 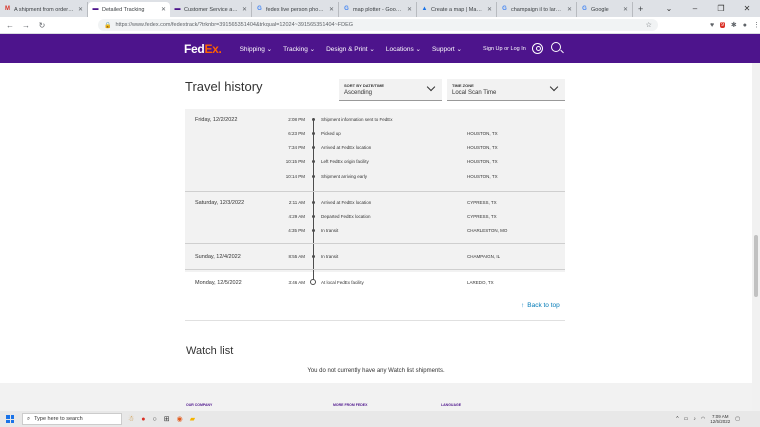 I want to click on network-icon: ▭, so click(x=686, y=419).